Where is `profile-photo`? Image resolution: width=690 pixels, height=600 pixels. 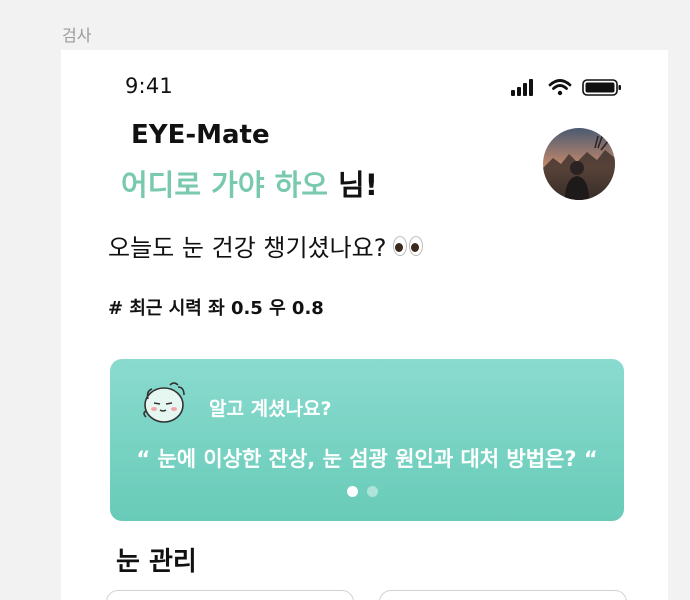
profile-photo is located at coordinates (579, 164).